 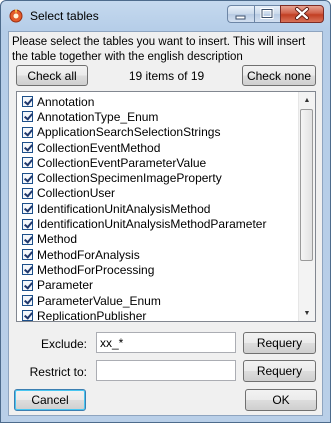 What do you see at coordinates (88, 254) in the screenshot?
I see `list-item-label: MethodForAnalysis` at bounding box center [88, 254].